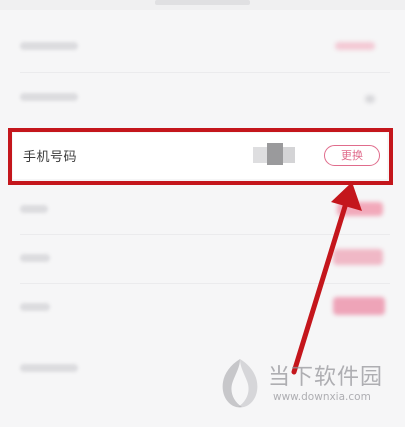  I want to click on top-bar, so click(202, 5).